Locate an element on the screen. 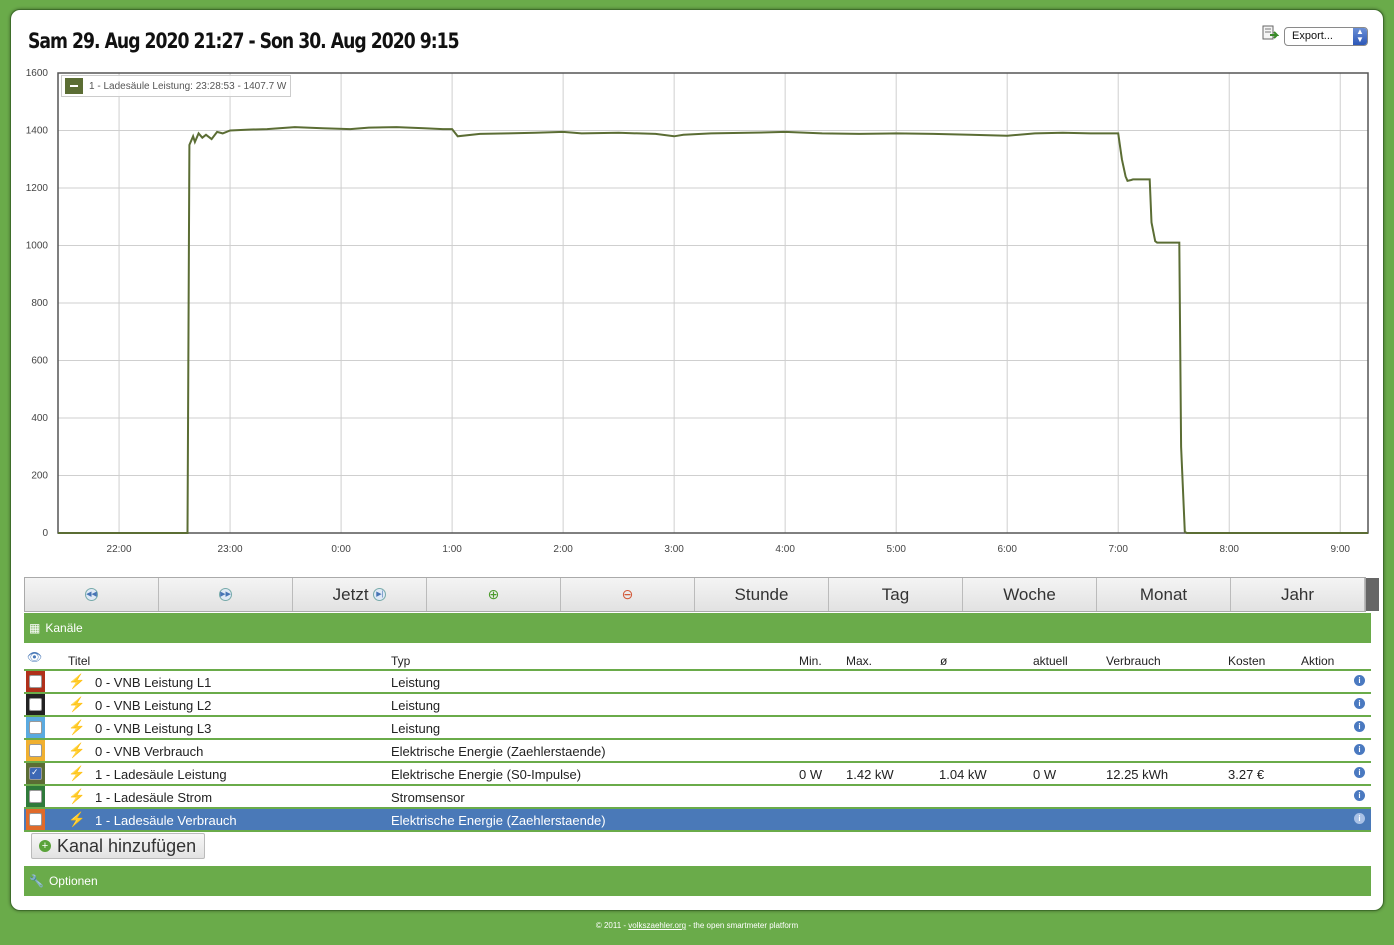  channel-avg: 1.04 kW is located at coordinates (963, 774).